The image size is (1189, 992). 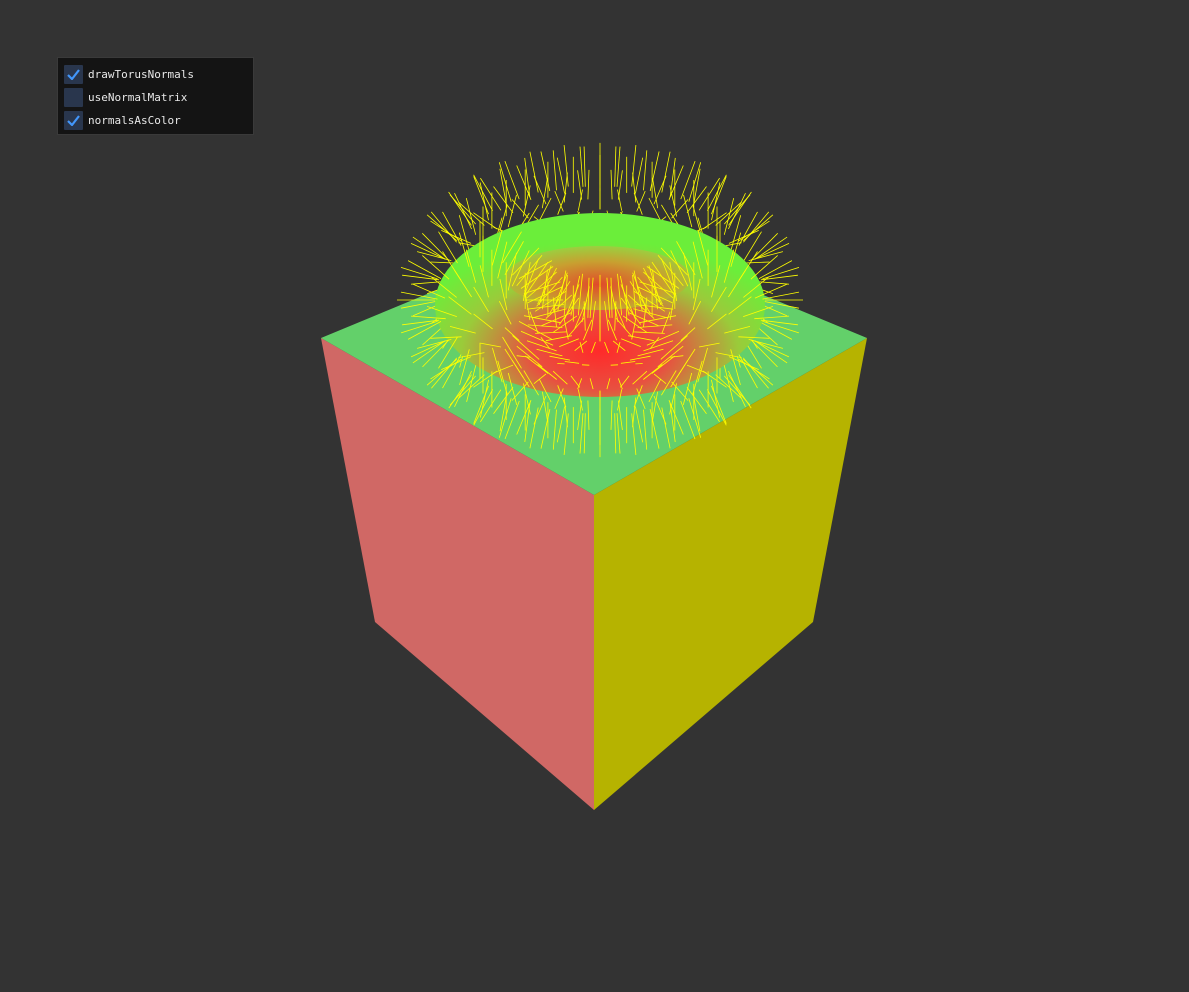 I want to click on option-draw-torus-normals: drawTorusNormals, so click(x=158, y=74).